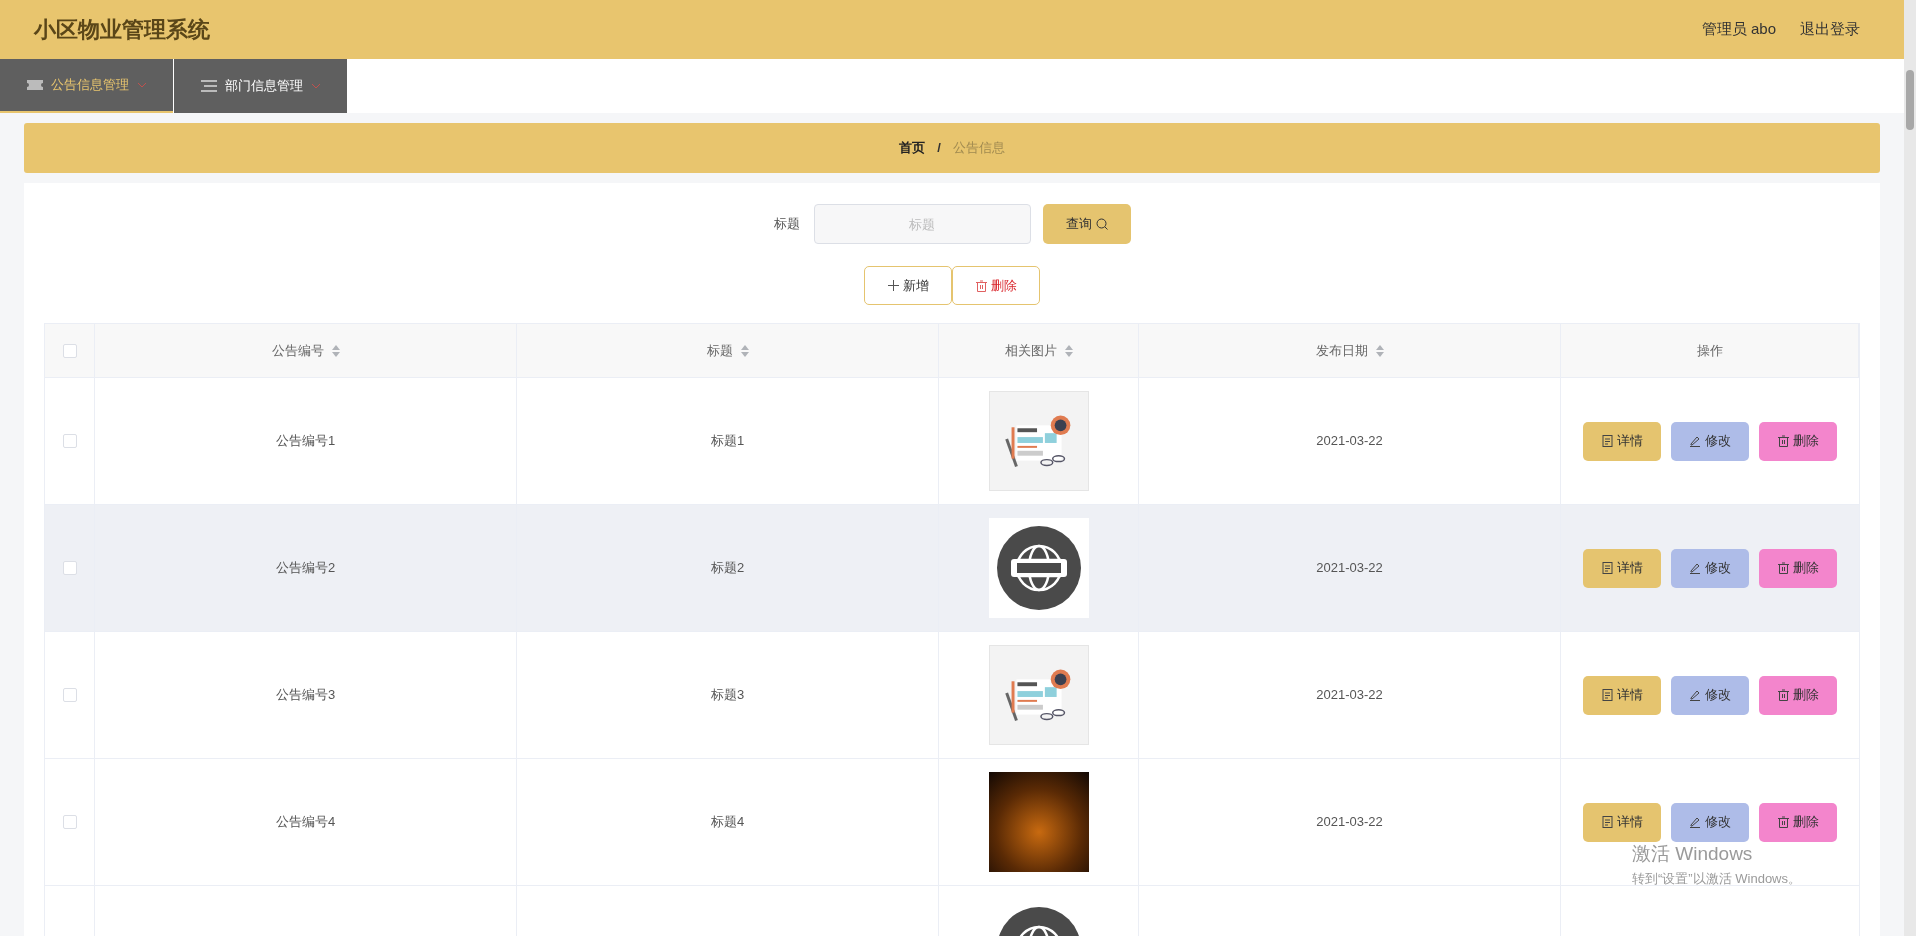 This screenshot has height=936, width=1916. I want to click on column-header: 相关图片, so click(1030, 350).